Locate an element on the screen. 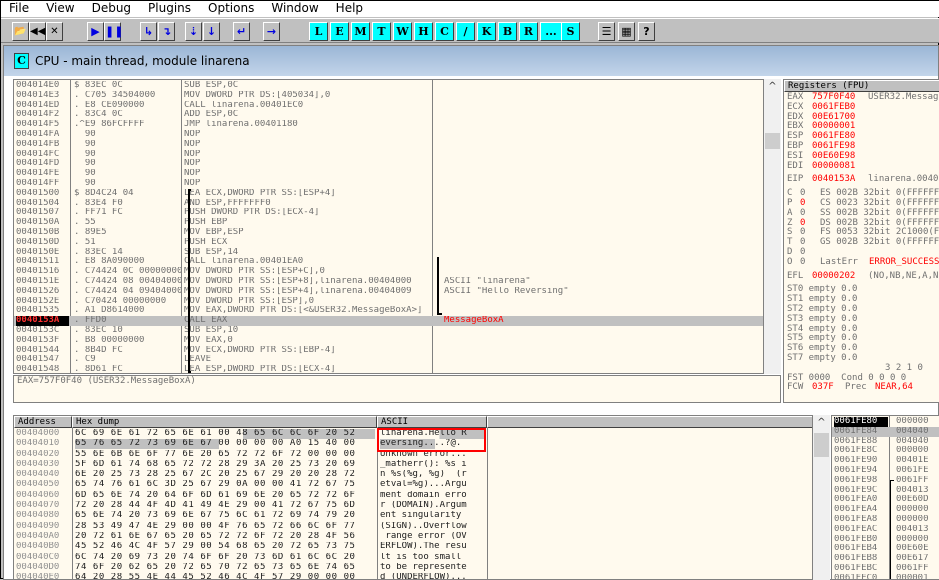 Image resolution: width=939 pixels, height=580 pixels. stack-row: 0061FE98 0061FF is located at coordinates (885, 481).